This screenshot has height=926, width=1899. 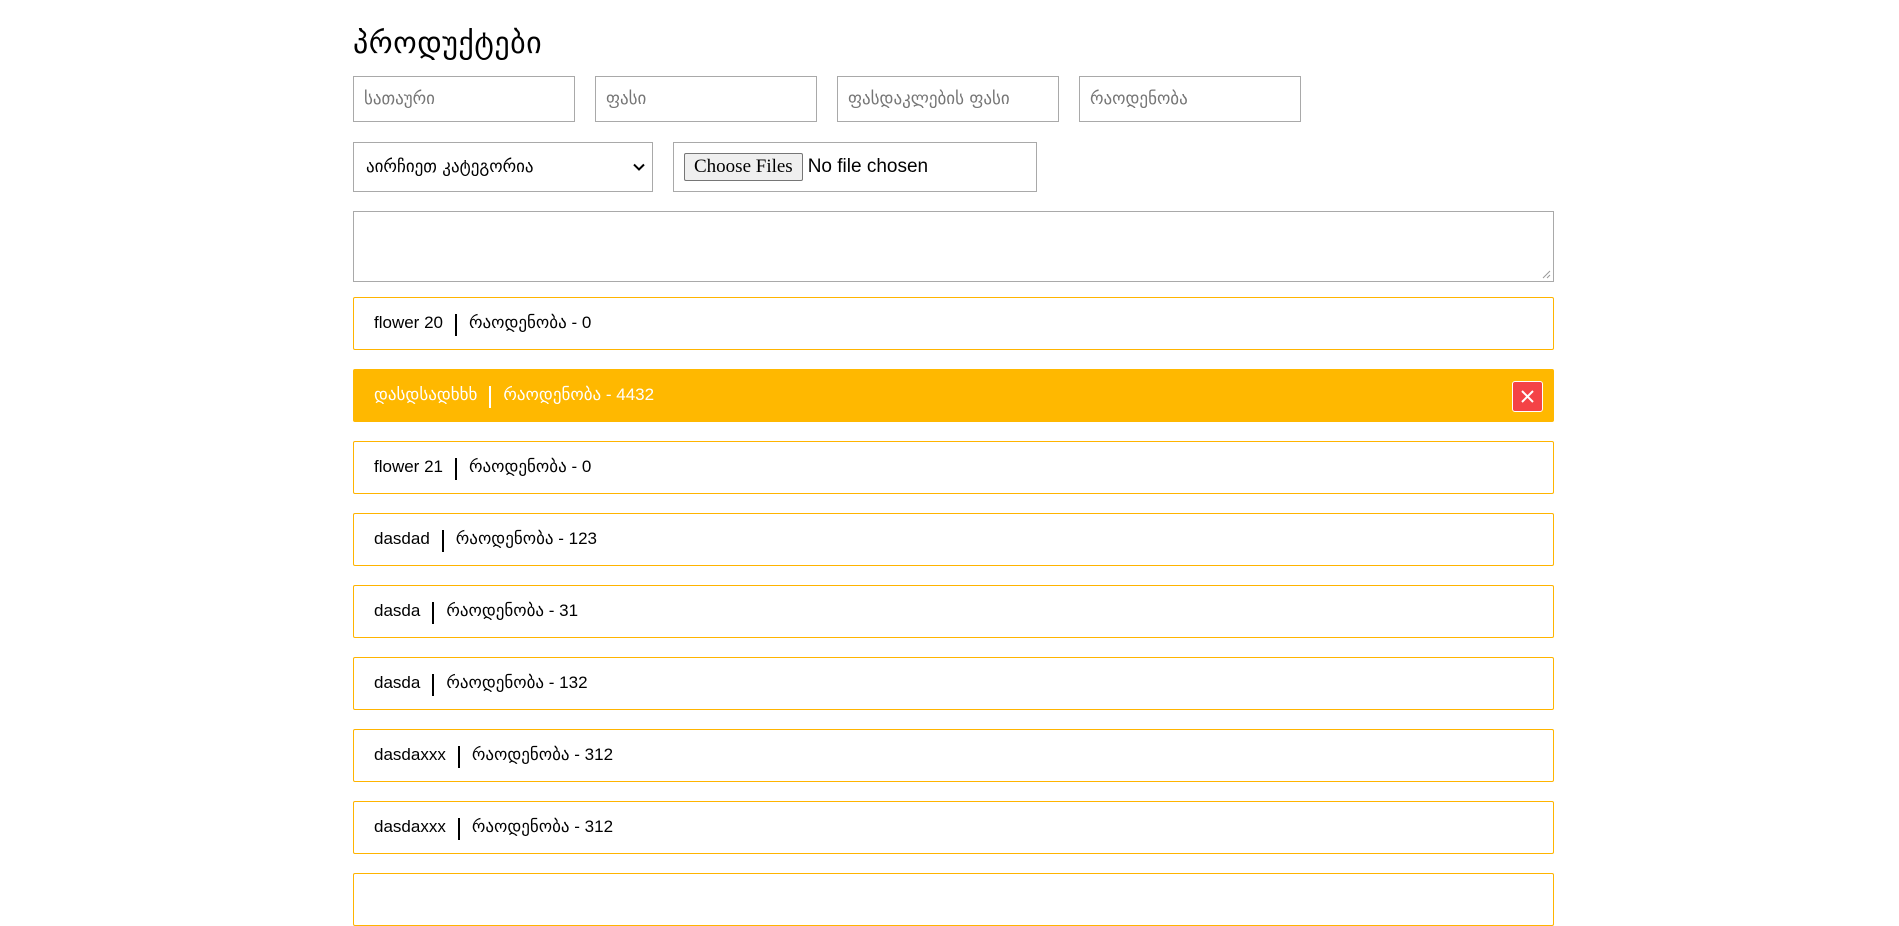 What do you see at coordinates (408, 322) in the screenshot?
I see `product-name: flower 20` at bounding box center [408, 322].